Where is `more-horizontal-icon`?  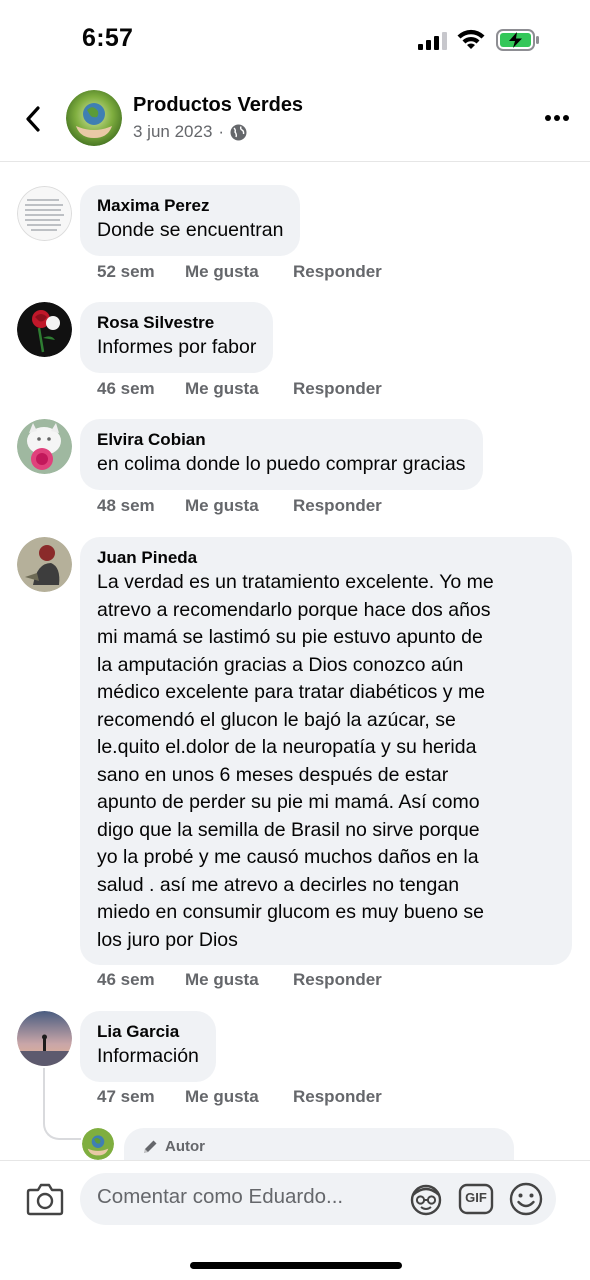 more-horizontal-icon is located at coordinates (557, 118).